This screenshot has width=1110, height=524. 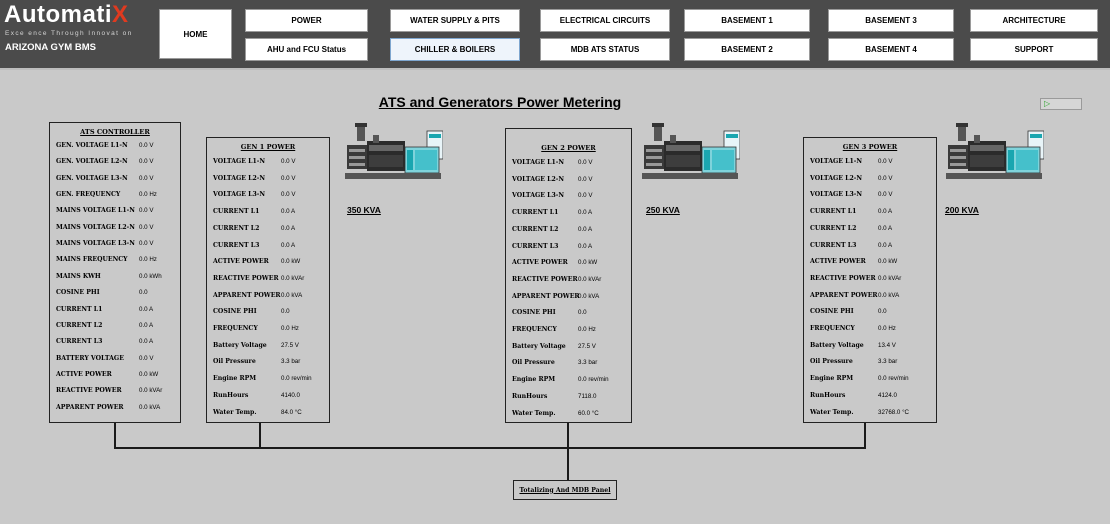 What do you see at coordinates (293, 278) in the screenshot?
I see `metering-value: 0.0 kVAr` at bounding box center [293, 278].